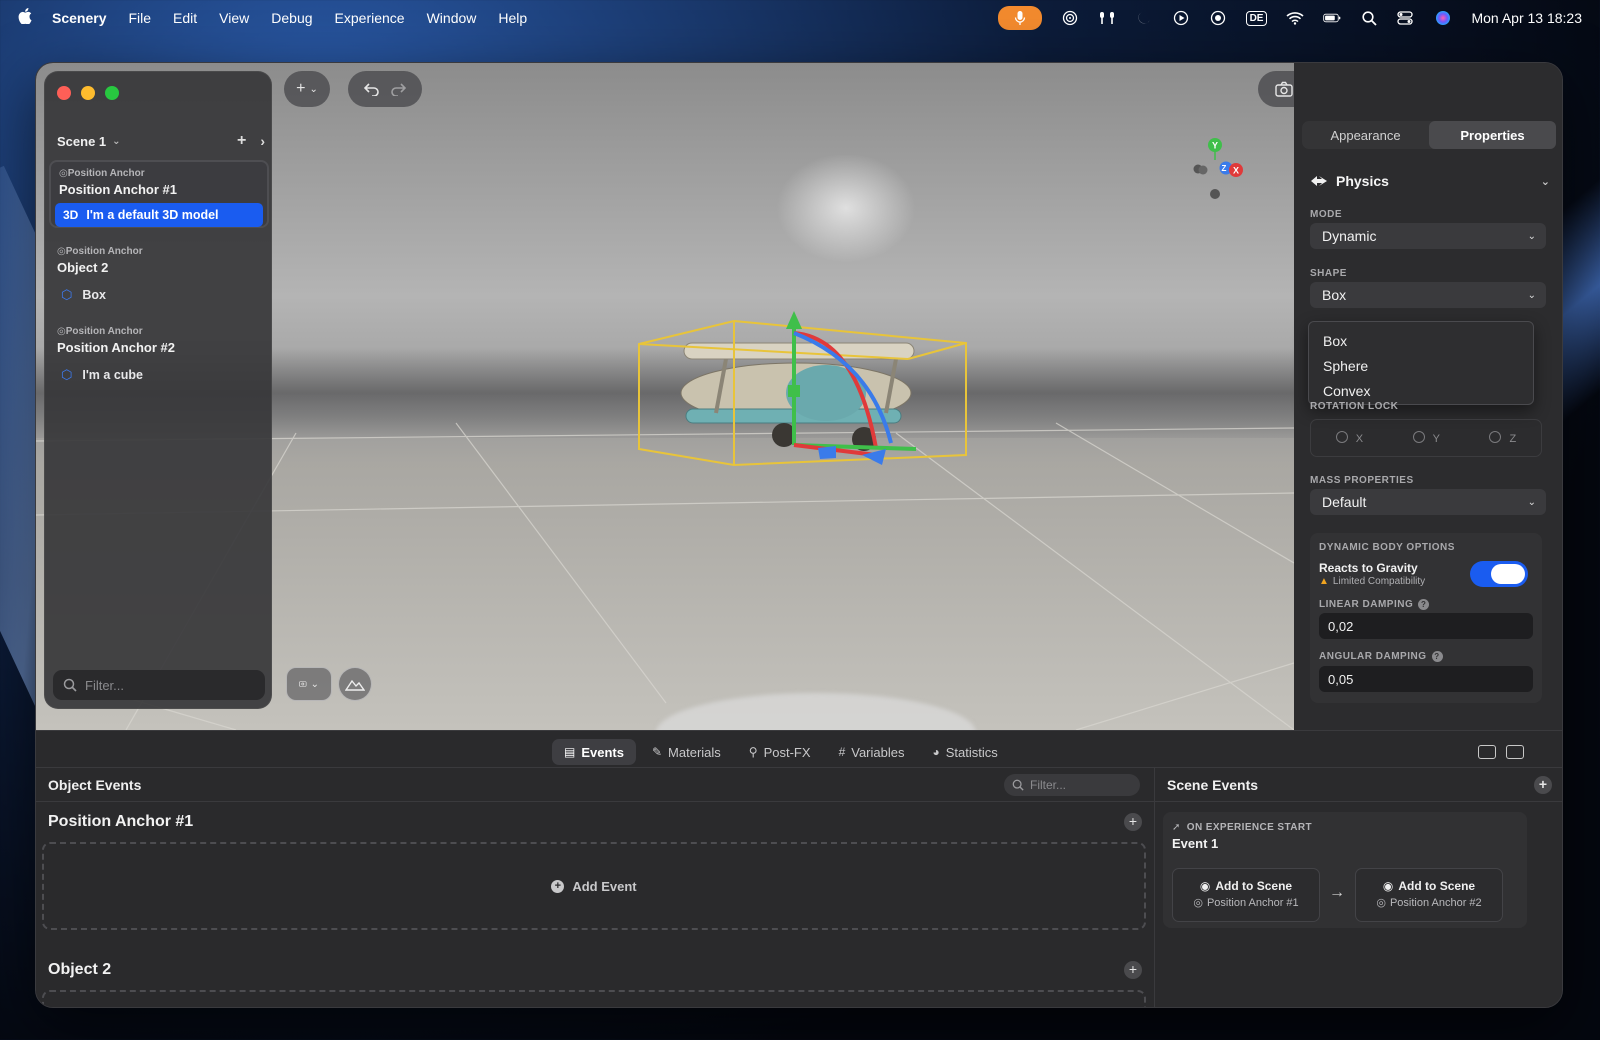 This screenshot has height=1040, width=1600. I want to click on moon-icon, so click(1144, 18).